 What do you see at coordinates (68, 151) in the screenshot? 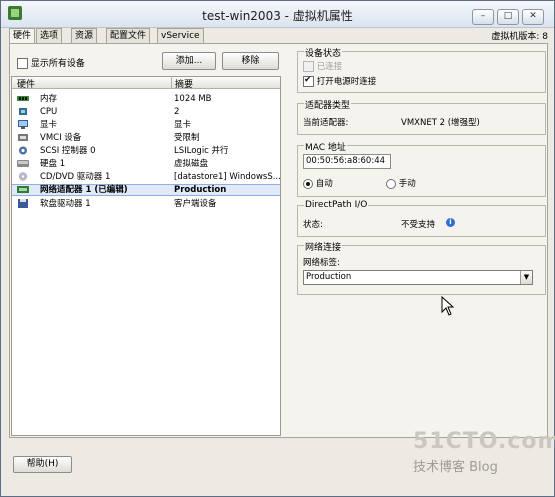
I see `hardware-name: SCSI 控制器 0` at bounding box center [68, 151].